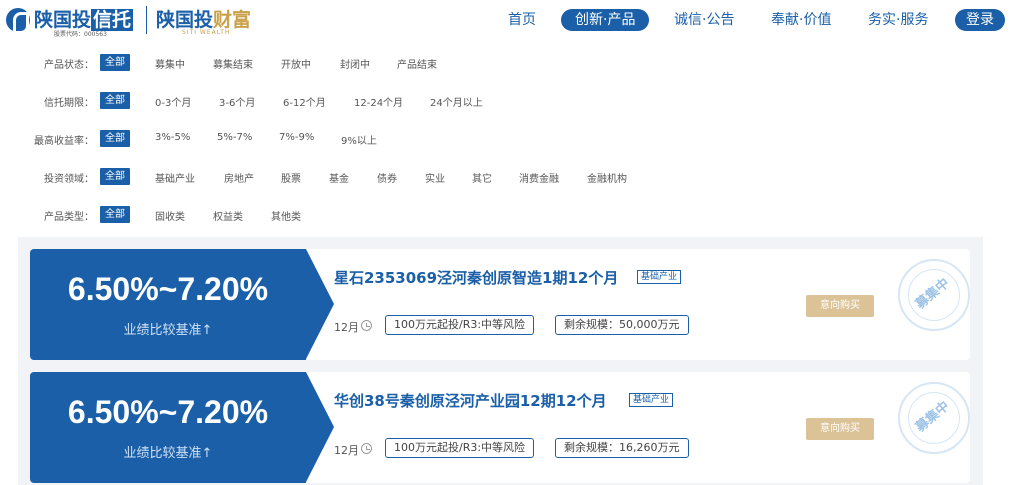  Describe the element at coordinates (378, 101) in the screenshot. I see `filter-option: 12-24个月` at that location.